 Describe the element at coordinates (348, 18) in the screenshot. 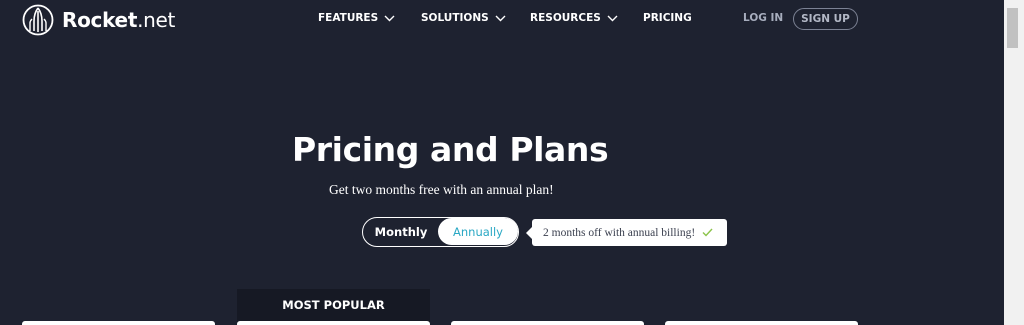

I see `nav-features-label: FEATURES` at that location.